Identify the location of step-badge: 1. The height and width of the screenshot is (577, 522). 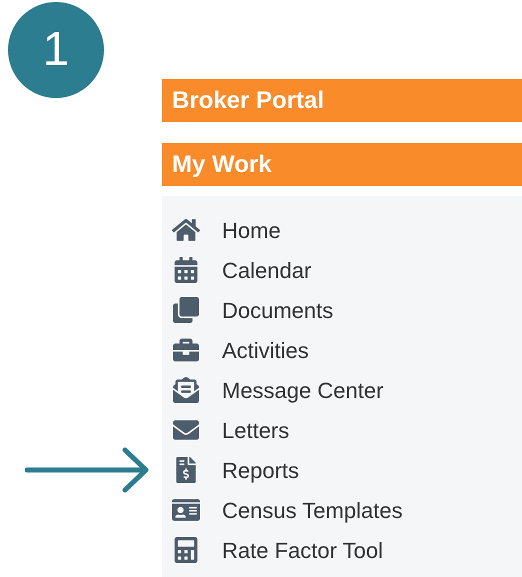
(56, 50).